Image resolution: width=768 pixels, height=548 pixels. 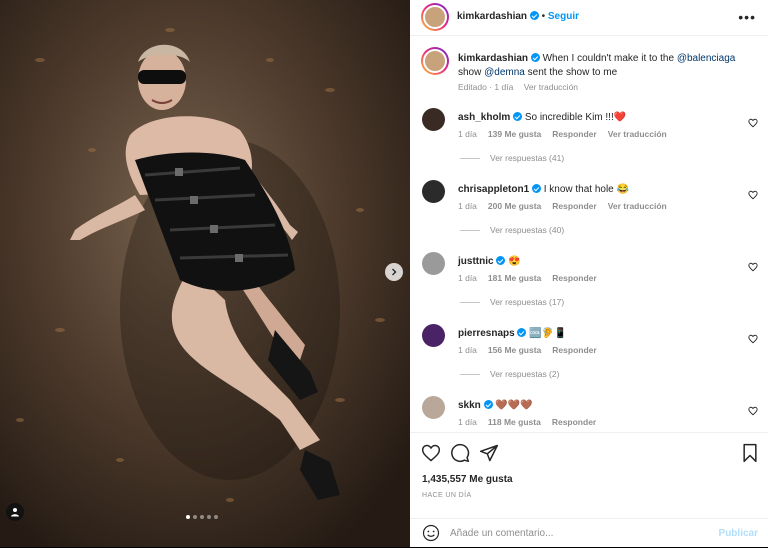 I want to click on commenter-username: skkn, so click(x=469, y=405).